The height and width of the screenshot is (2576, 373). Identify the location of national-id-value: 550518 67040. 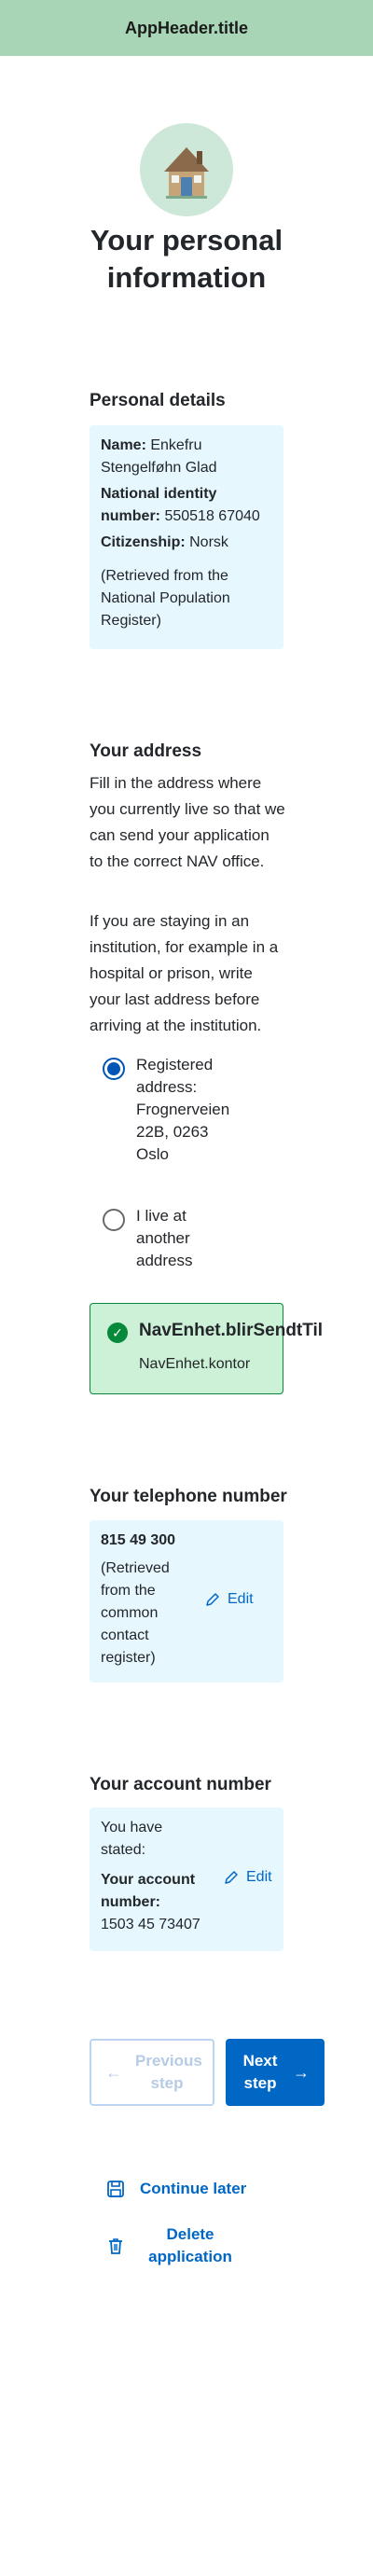
(212, 516).